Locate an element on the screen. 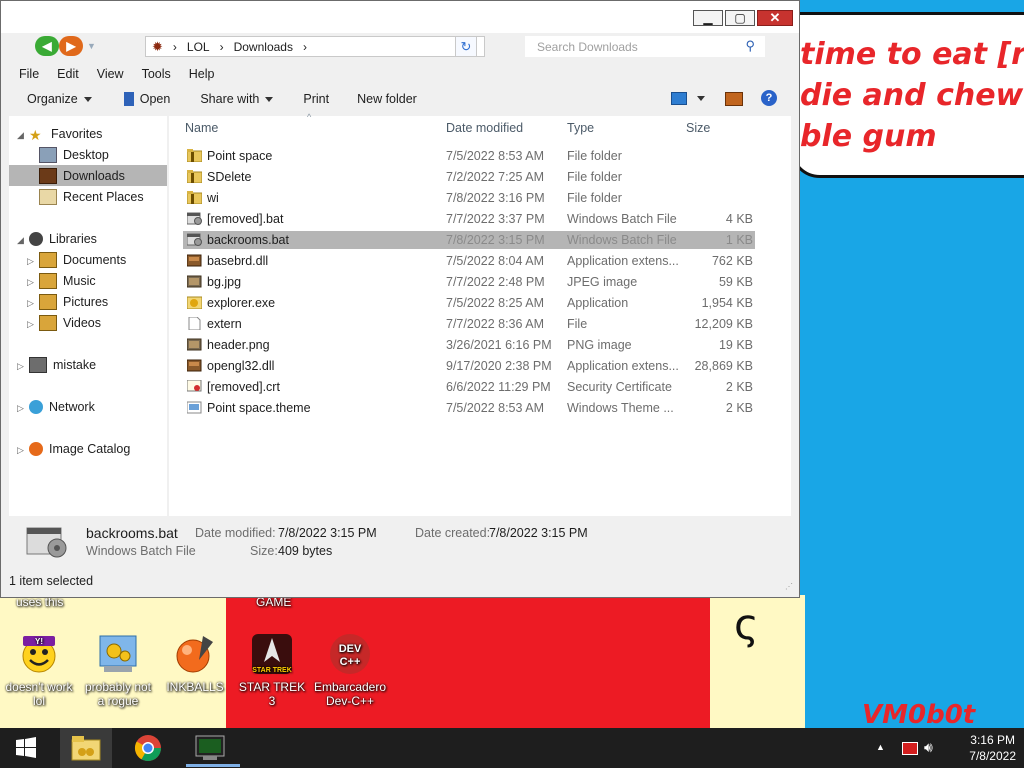  print-button: Print is located at coordinates (315, 99).